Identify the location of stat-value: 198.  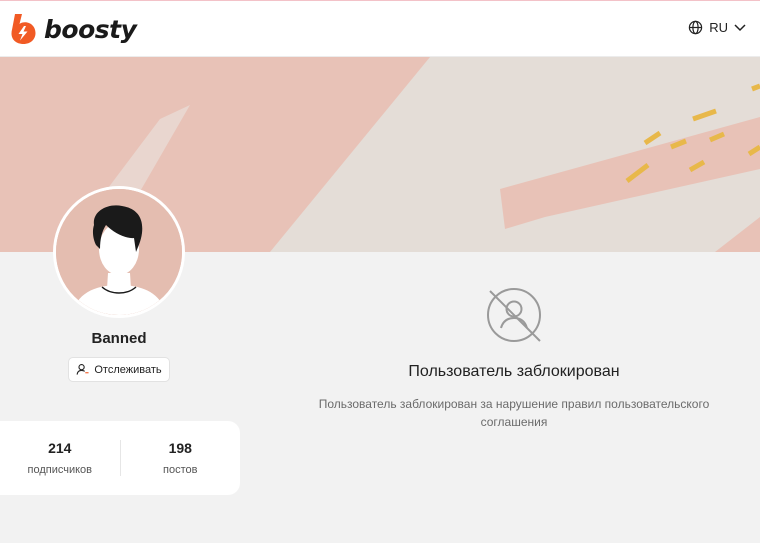
(180, 448).